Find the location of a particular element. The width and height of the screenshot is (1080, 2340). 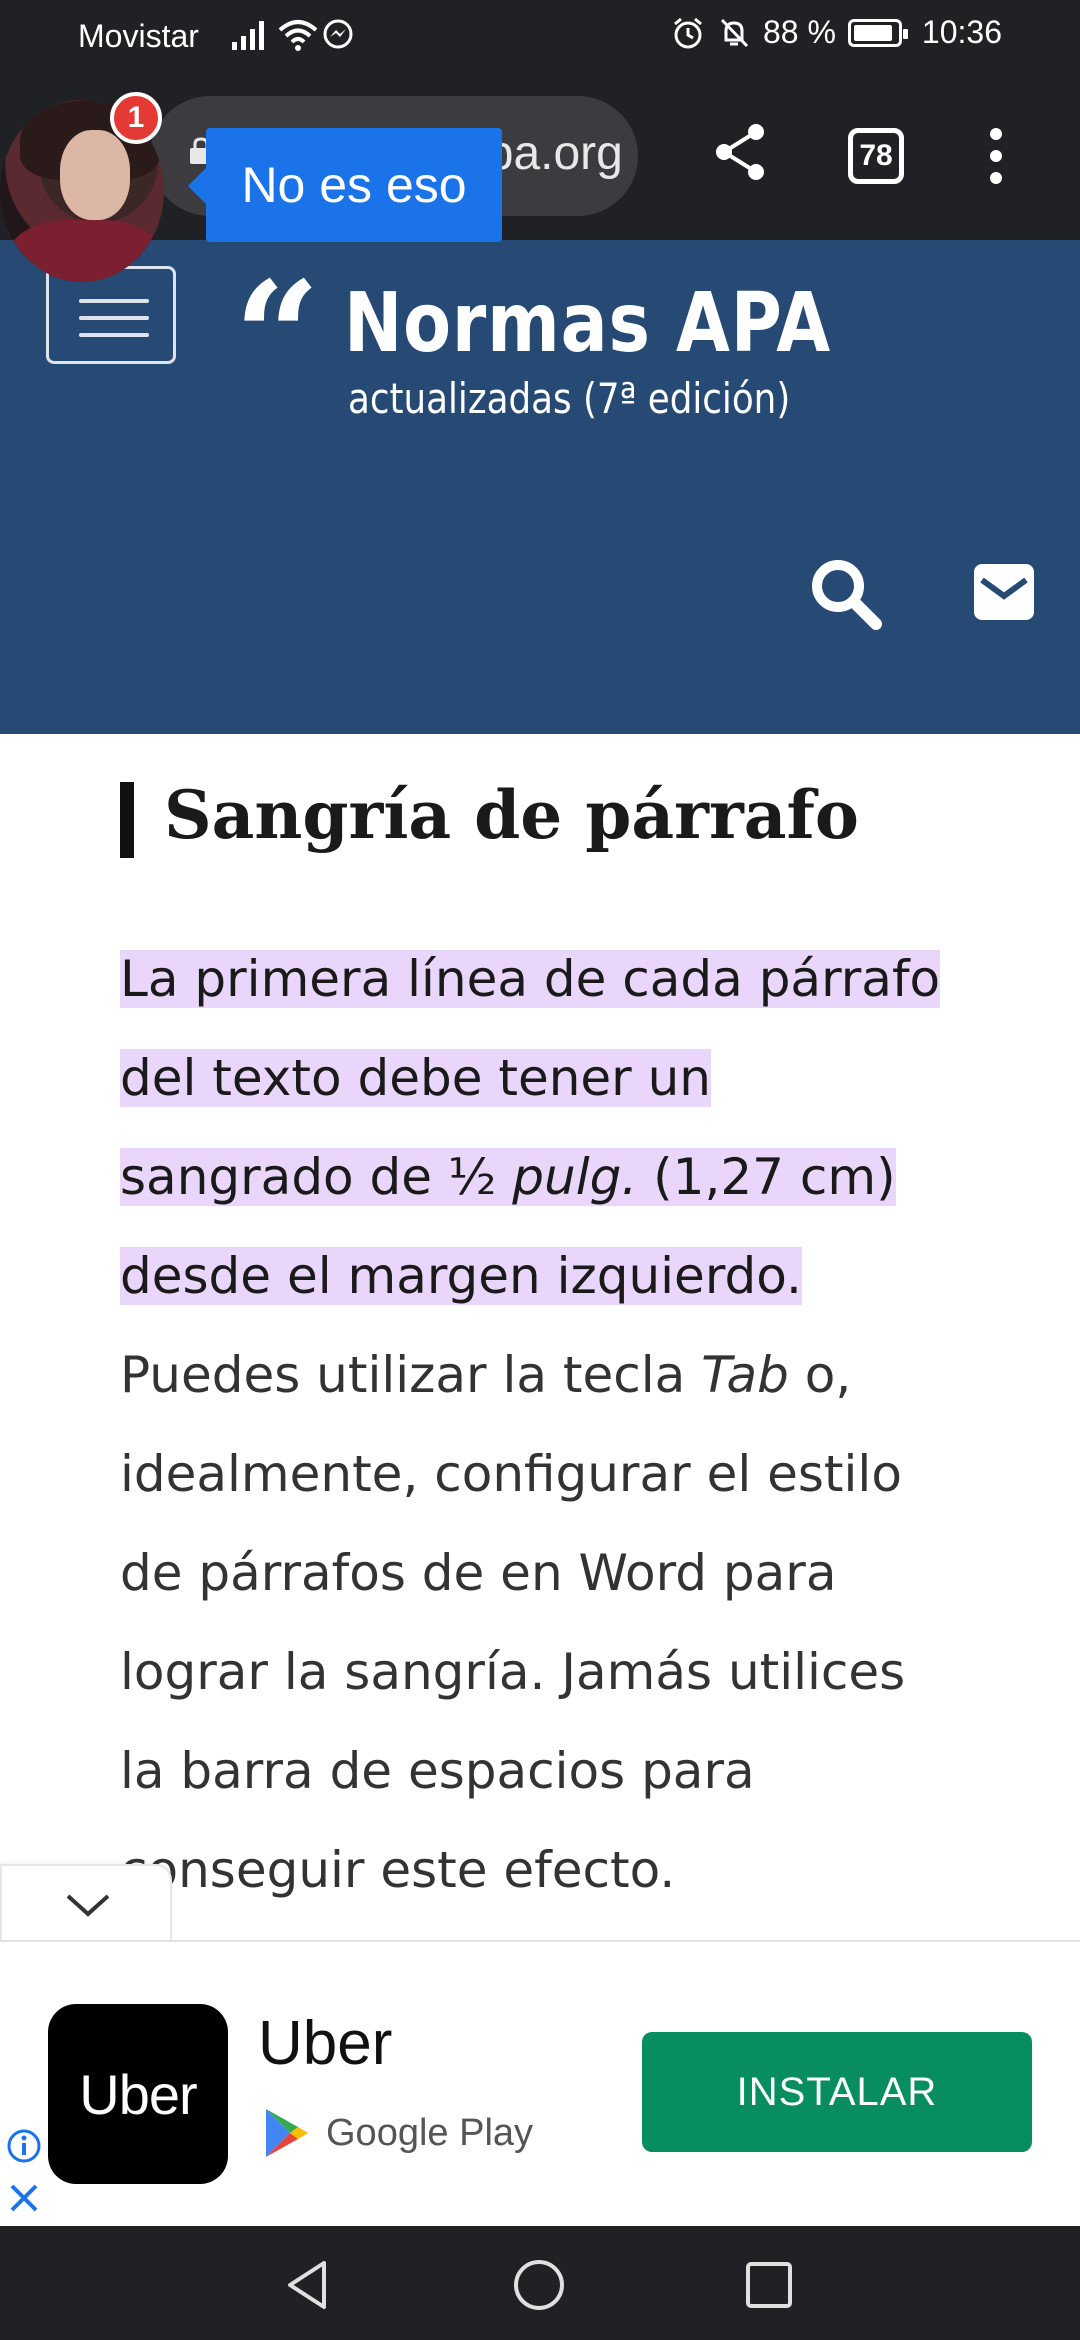

paragraph-line: conseguir este efecto. is located at coordinates (398, 1870).